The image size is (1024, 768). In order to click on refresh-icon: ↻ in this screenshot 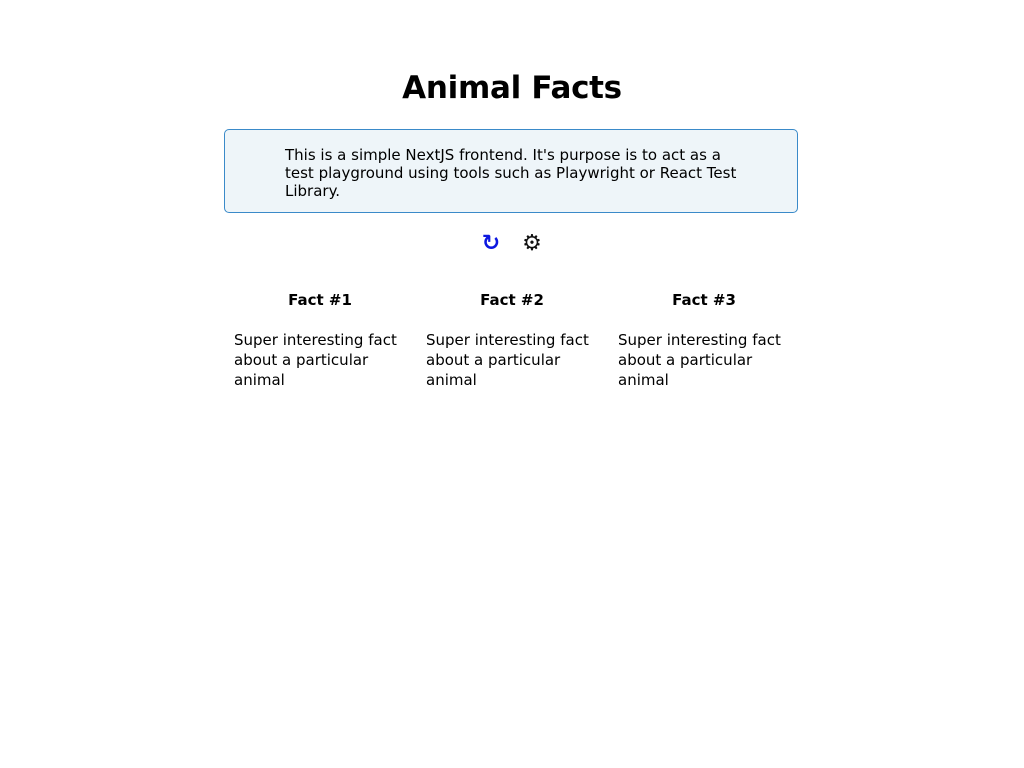, I will do `click(491, 244)`.